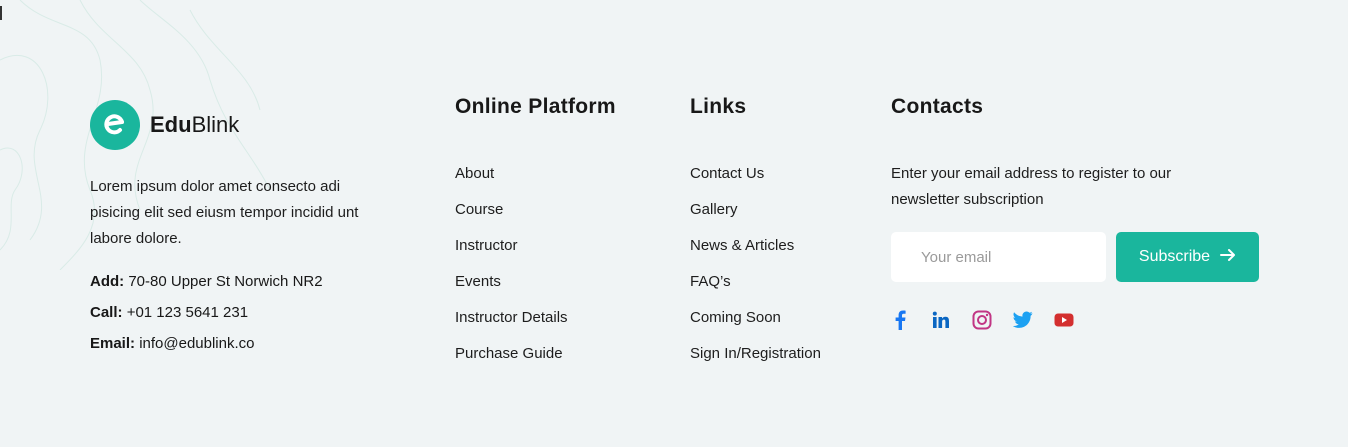 The width and height of the screenshot is (1366, 447). I want to click on social-links, so click(991, 320).